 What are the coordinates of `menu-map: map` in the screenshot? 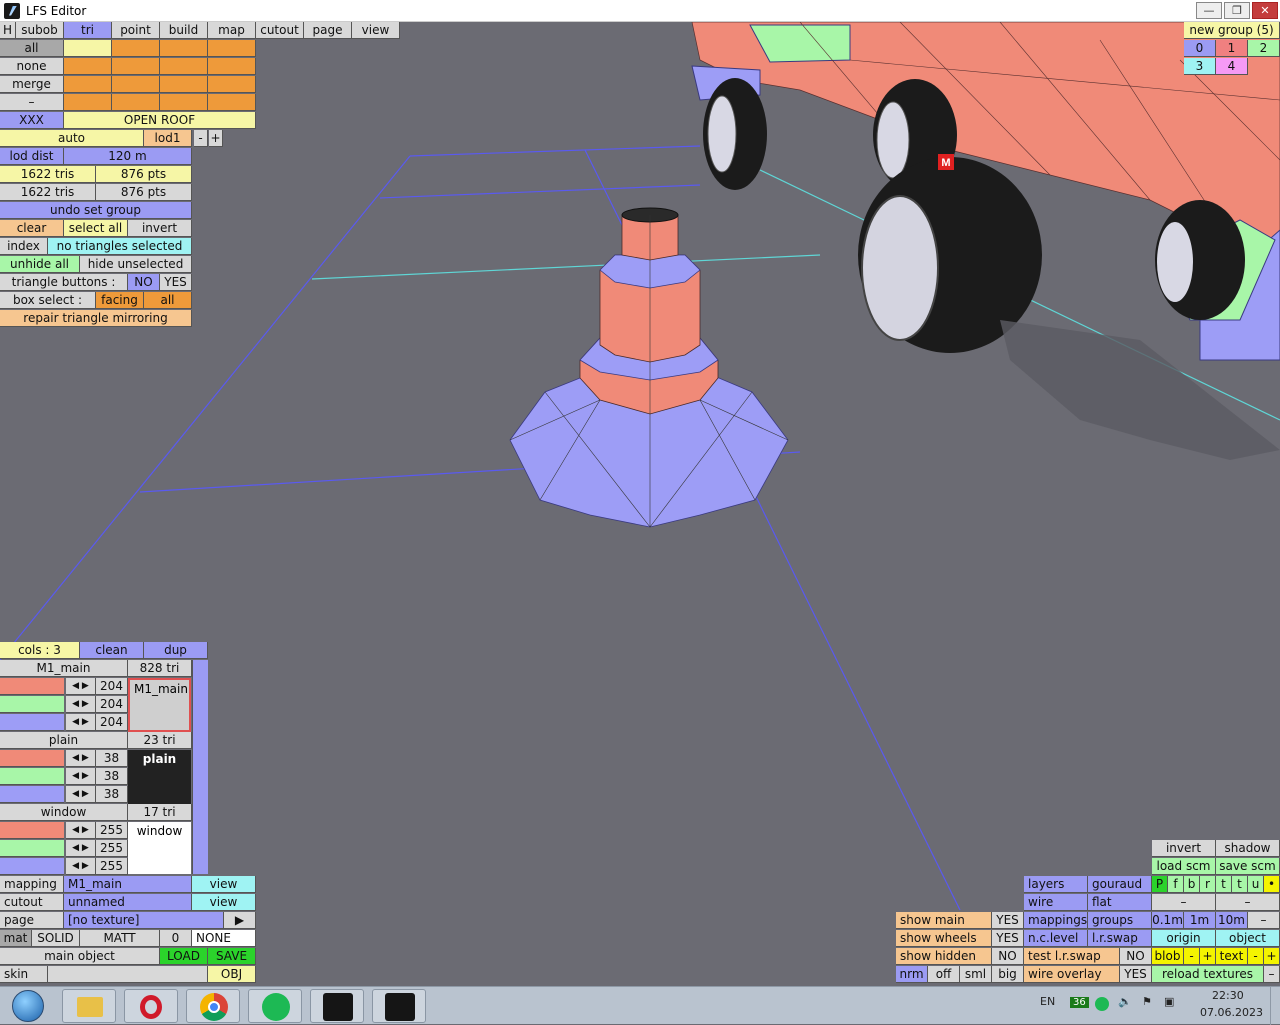 It's located at (232, 30).